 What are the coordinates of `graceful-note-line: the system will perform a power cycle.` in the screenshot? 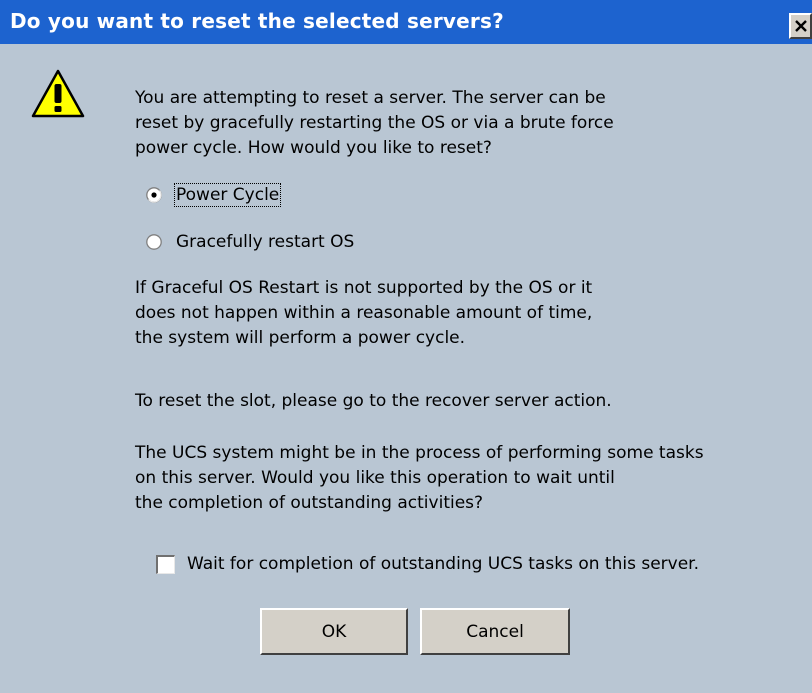 It's located at (300, 338).